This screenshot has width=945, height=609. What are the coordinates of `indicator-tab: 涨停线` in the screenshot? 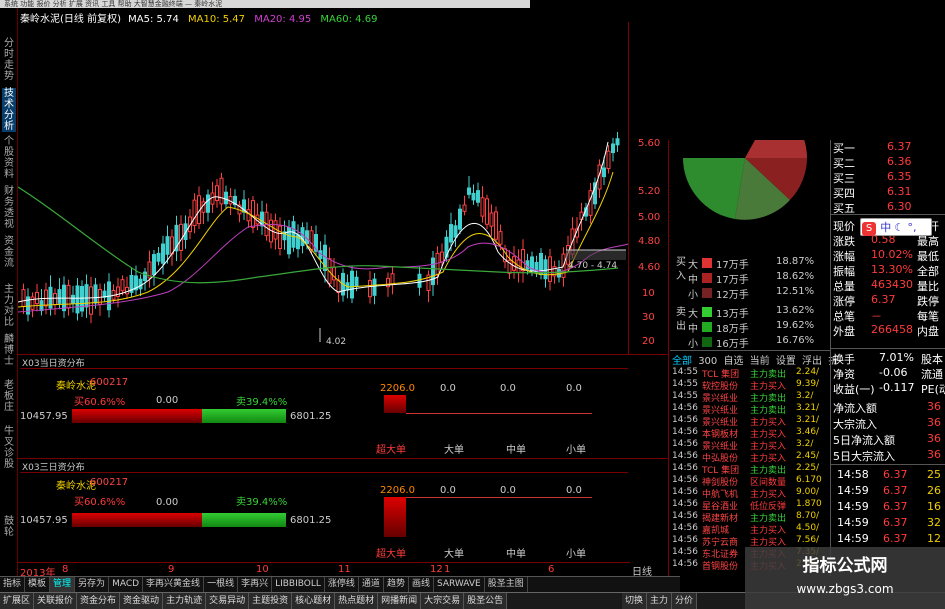 It's located at (342, 584).